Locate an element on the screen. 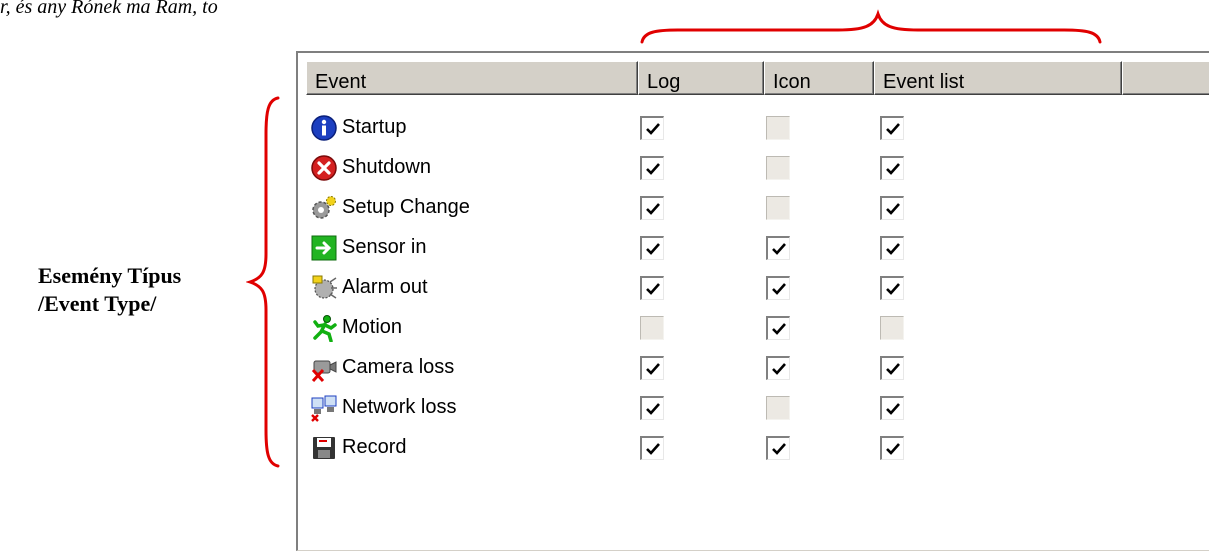 This screenshot has width=1209, height=551. camera-loss-icon is located at coordinates (324, 368).